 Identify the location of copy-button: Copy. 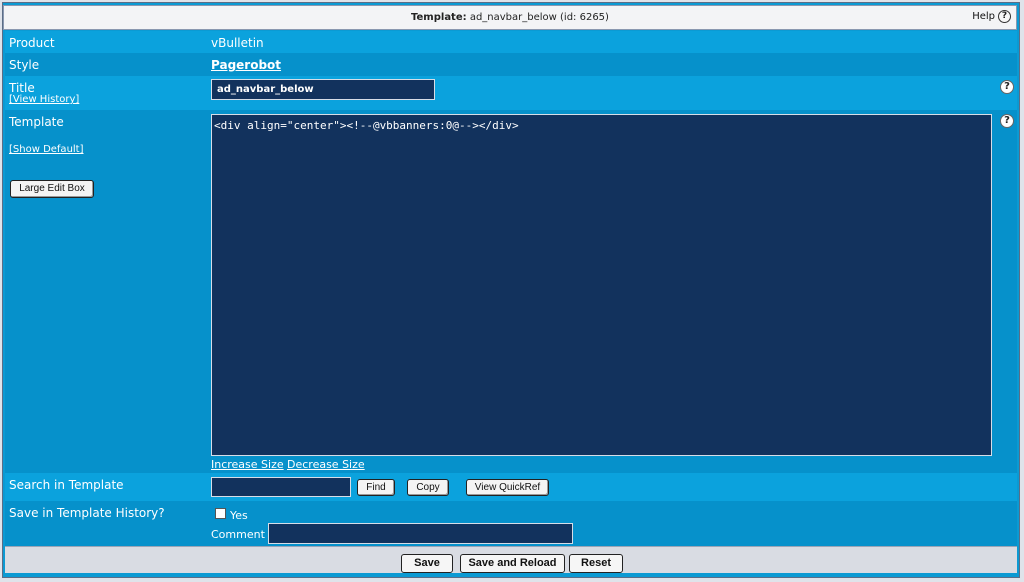
(428, 487).